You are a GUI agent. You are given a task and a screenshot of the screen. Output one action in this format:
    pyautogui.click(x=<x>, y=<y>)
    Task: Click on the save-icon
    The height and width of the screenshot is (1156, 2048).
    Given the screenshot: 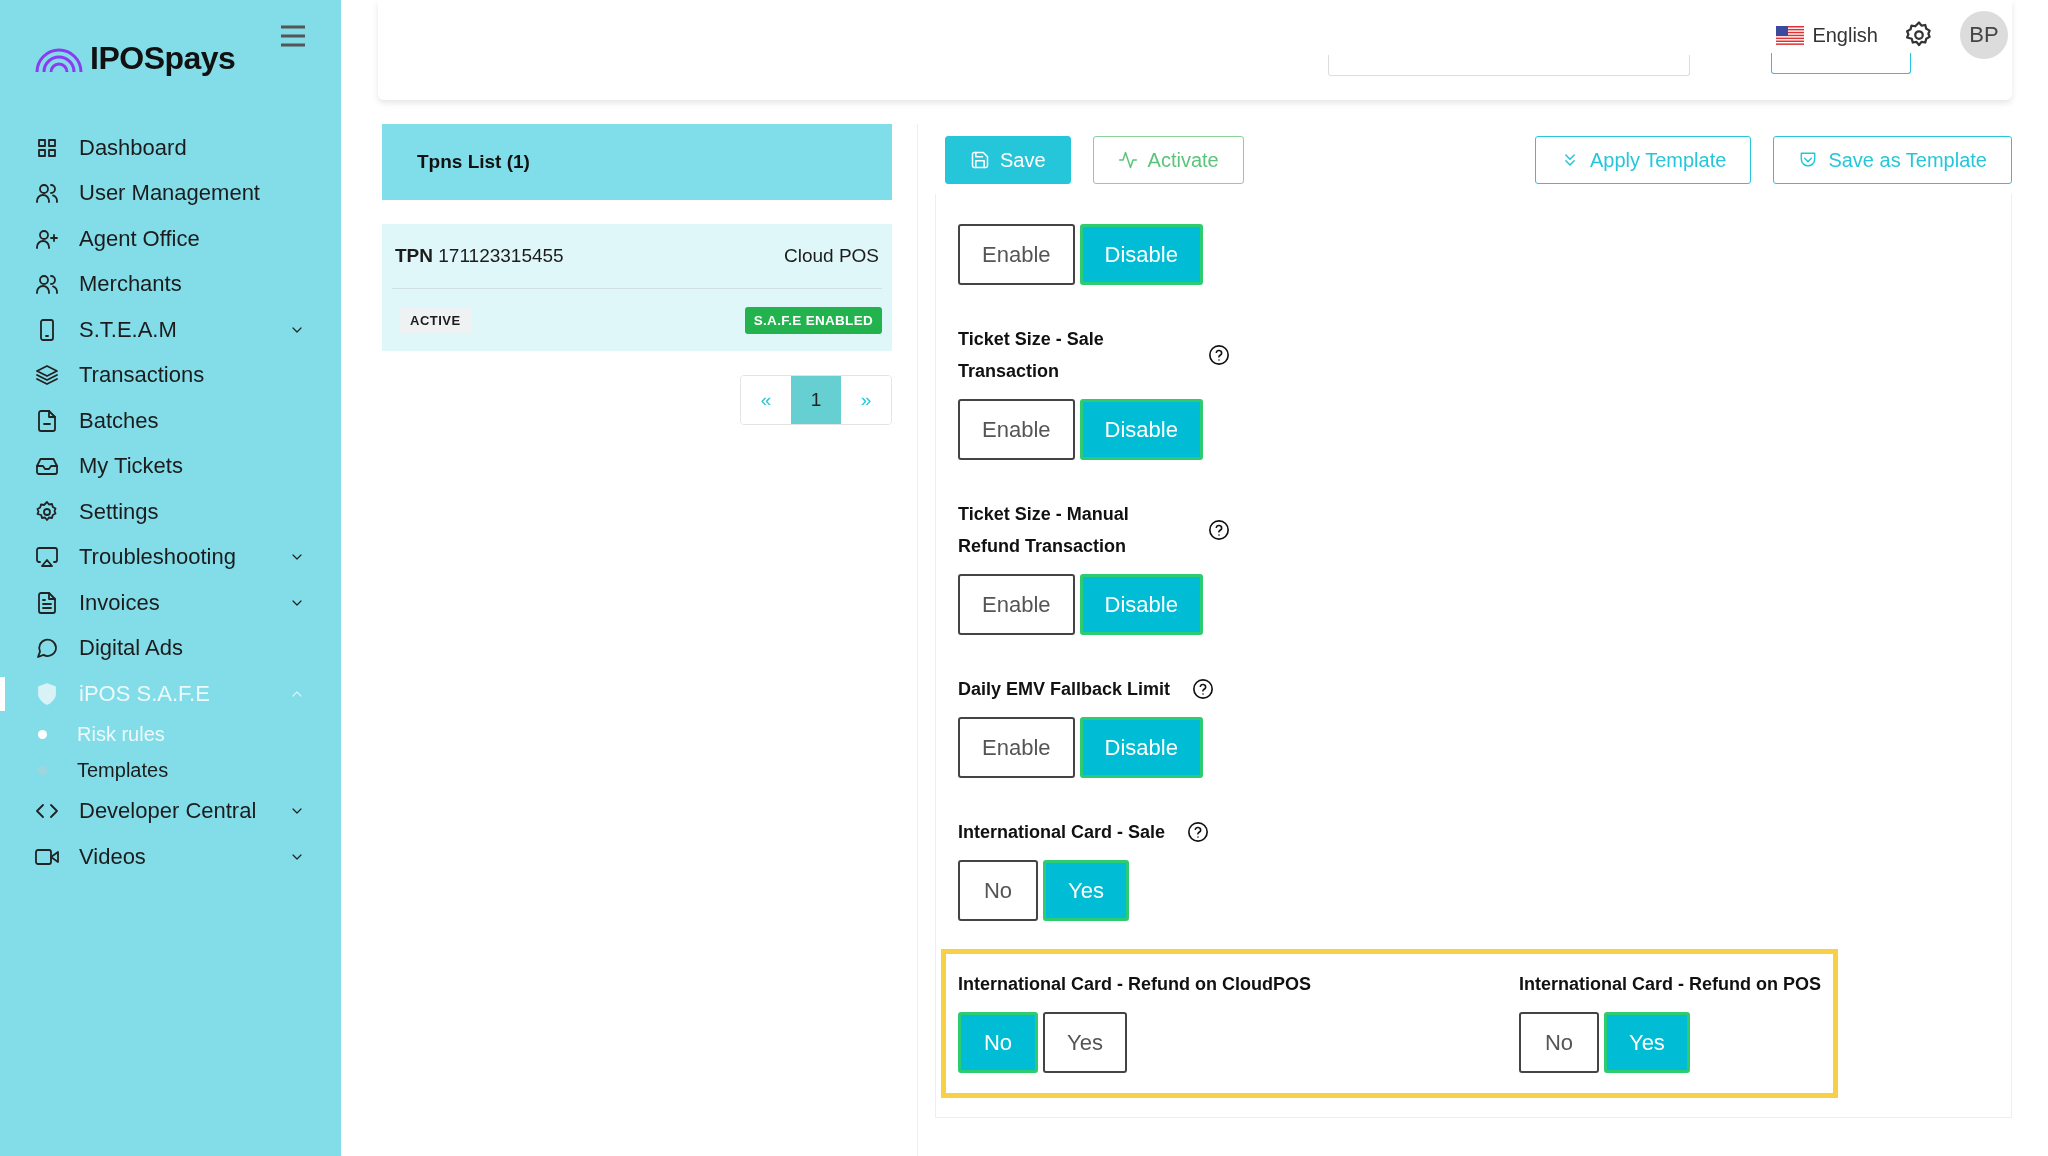 What is the action you would take?
    pyautogui.click(x=980, y=160)
    